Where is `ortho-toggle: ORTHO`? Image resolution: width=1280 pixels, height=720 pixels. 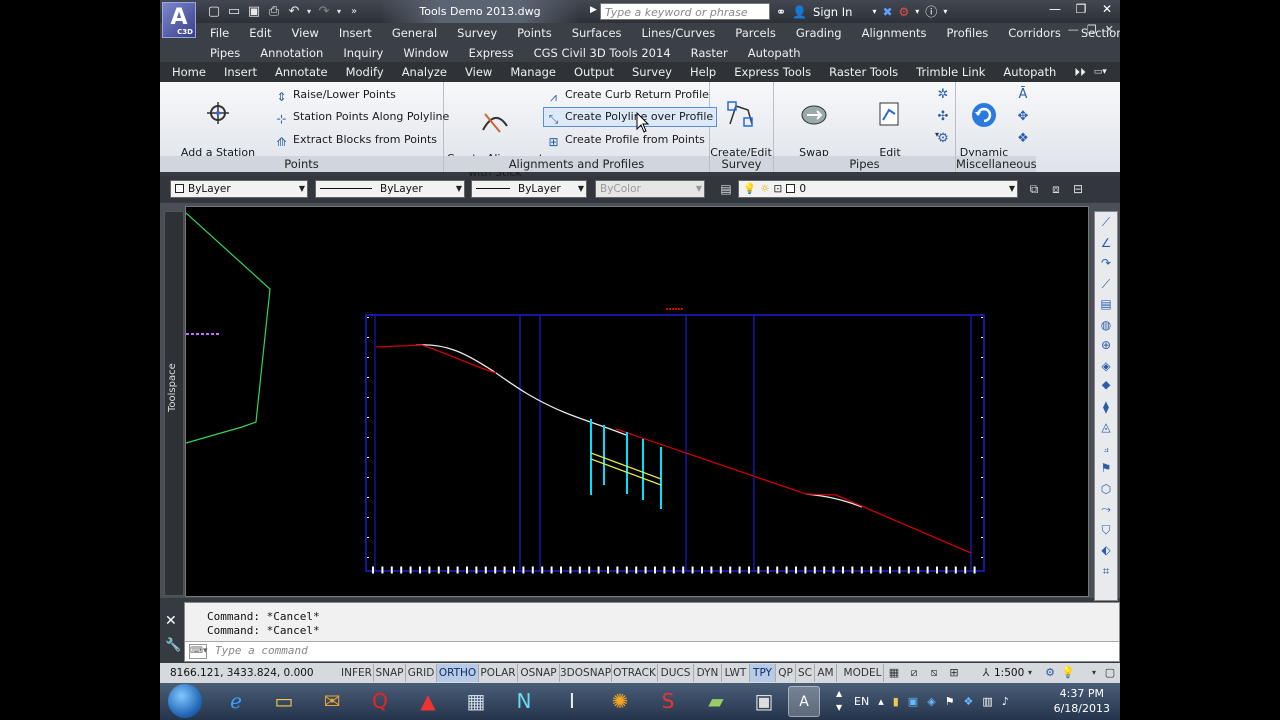 ortho-toggle: ORTHO is located at coordinates (458, 673).